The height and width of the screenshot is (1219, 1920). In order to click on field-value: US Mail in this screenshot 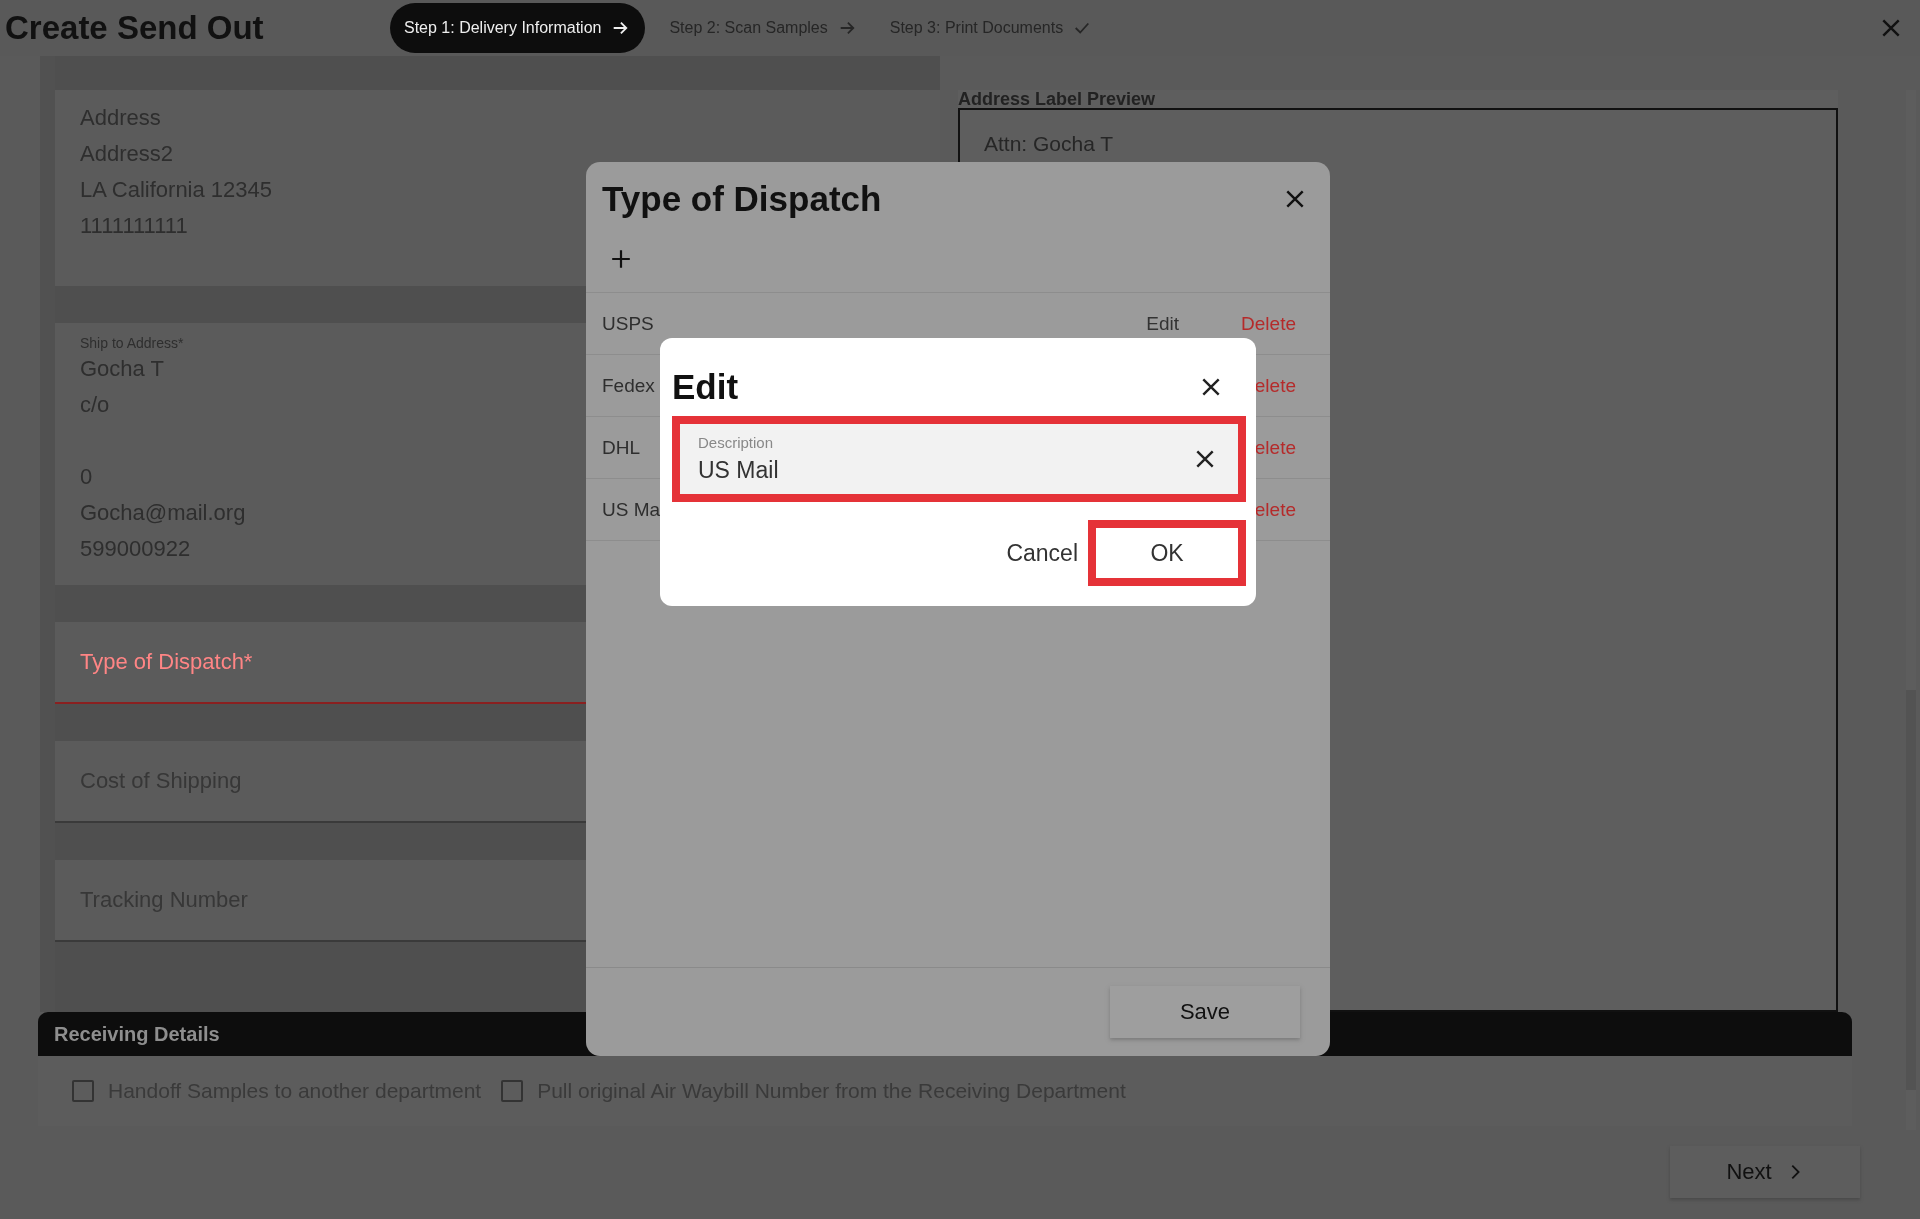, I will do `click(739, 470)`.